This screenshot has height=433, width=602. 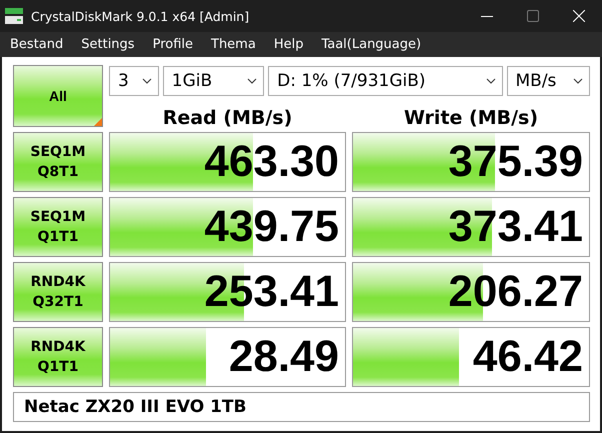 I want to click on result-value: 439.75, so click(x=271, y=227).